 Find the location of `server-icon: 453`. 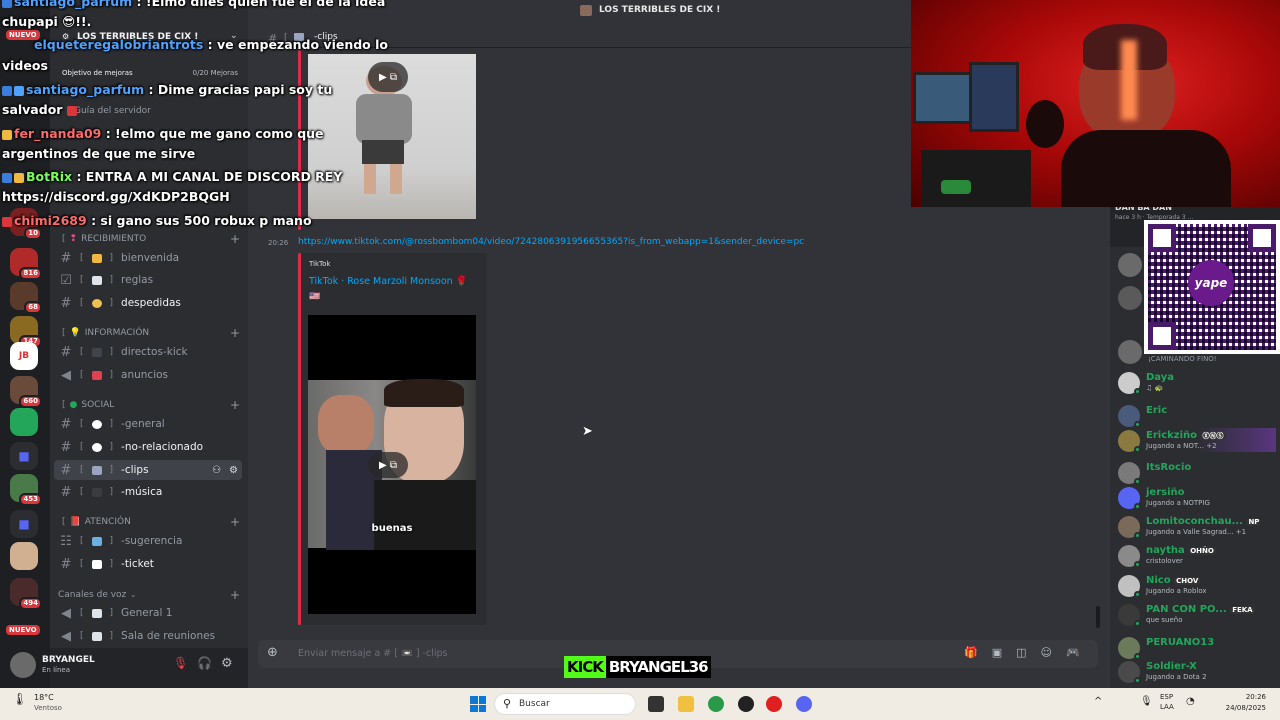

server-icon: 453 is located at coordinates (26, 490).